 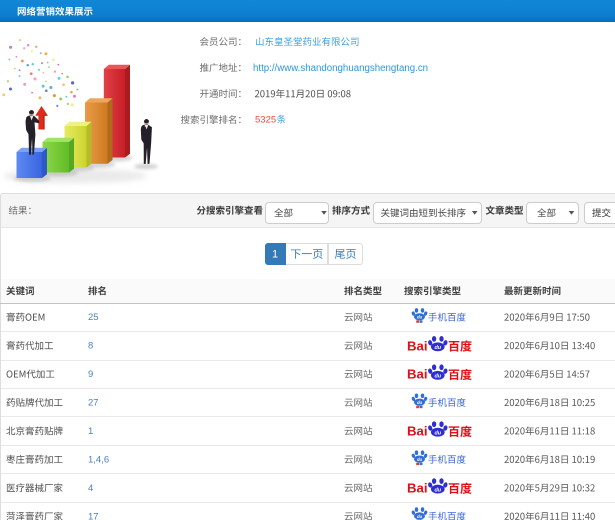 What do you see at coordinates (90, 488) in the screenshot?
I see `svg-text: 4` at bounding box center [90, 488].